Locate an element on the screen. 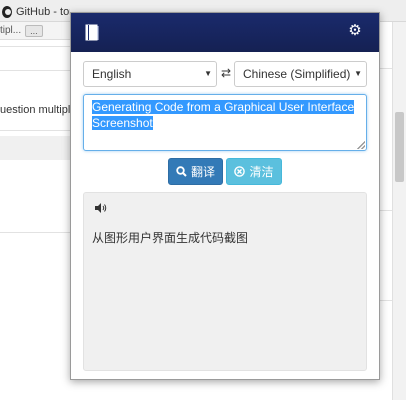 This screenshot has height=400, width=406. target-language-select: Chinese (Simplified) ▼ is located at coordinates (300, 74).